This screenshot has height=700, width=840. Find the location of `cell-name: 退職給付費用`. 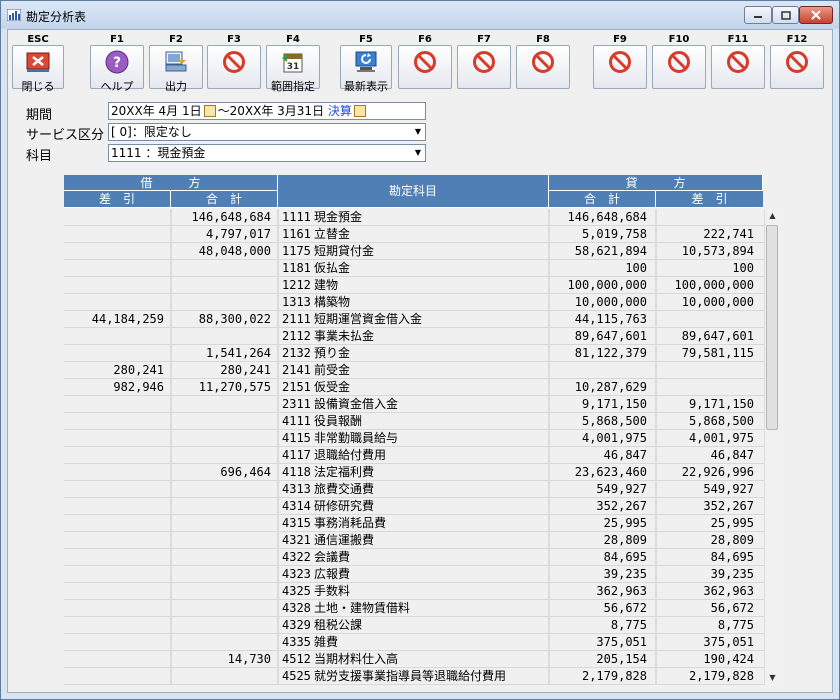

cell-name: 退職給付費用 is located at coordinates (350, 455).